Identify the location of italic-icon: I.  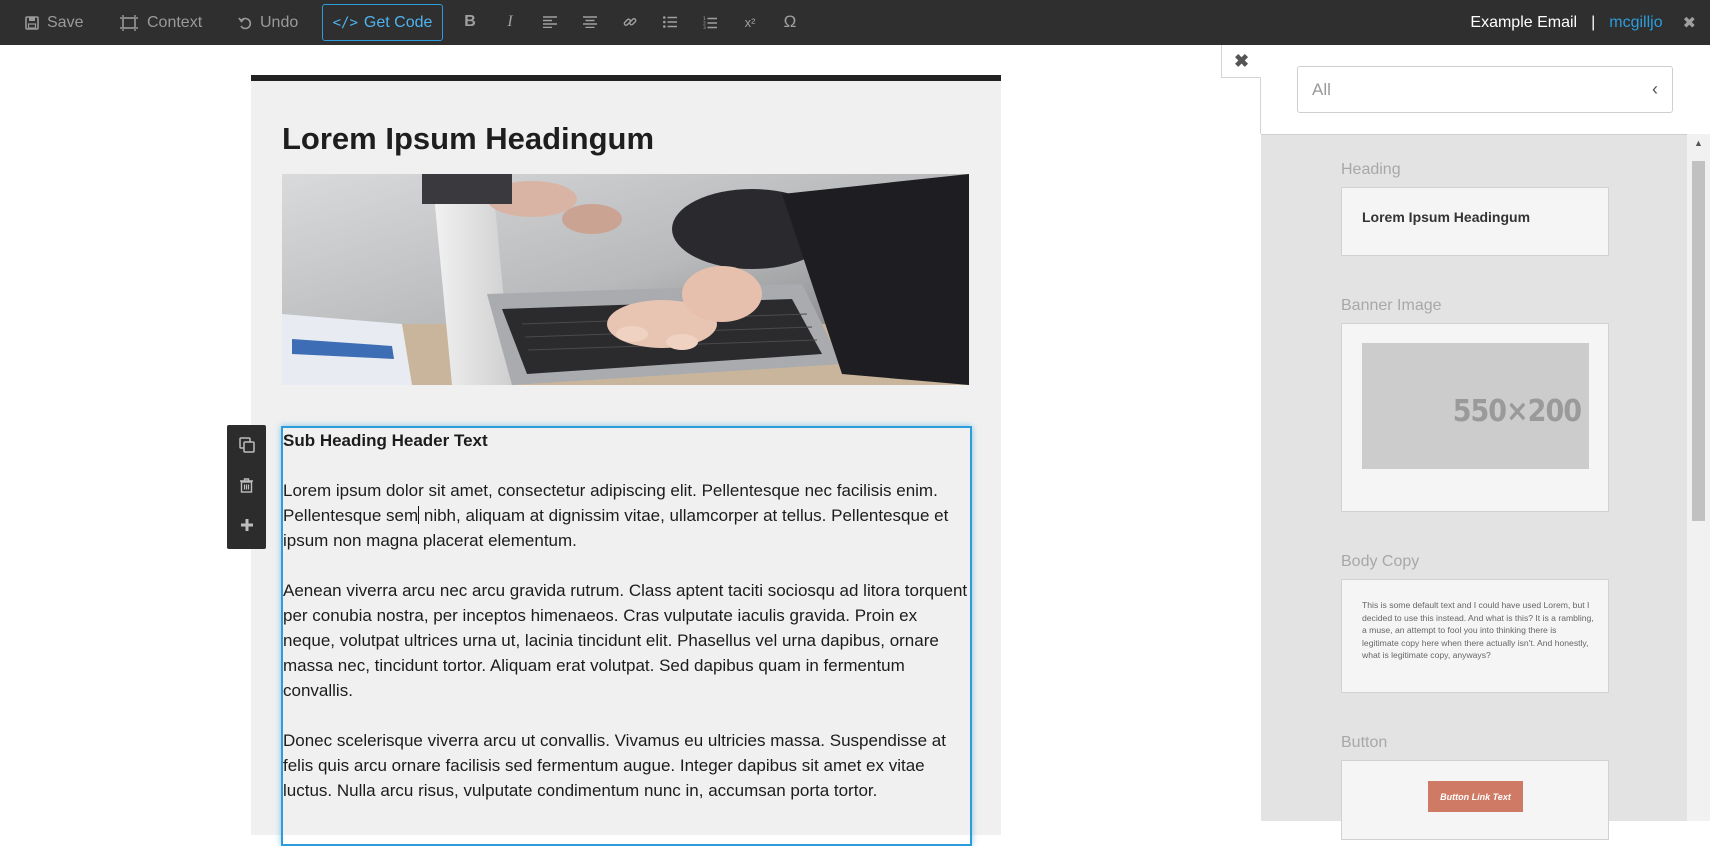
(510, 21).